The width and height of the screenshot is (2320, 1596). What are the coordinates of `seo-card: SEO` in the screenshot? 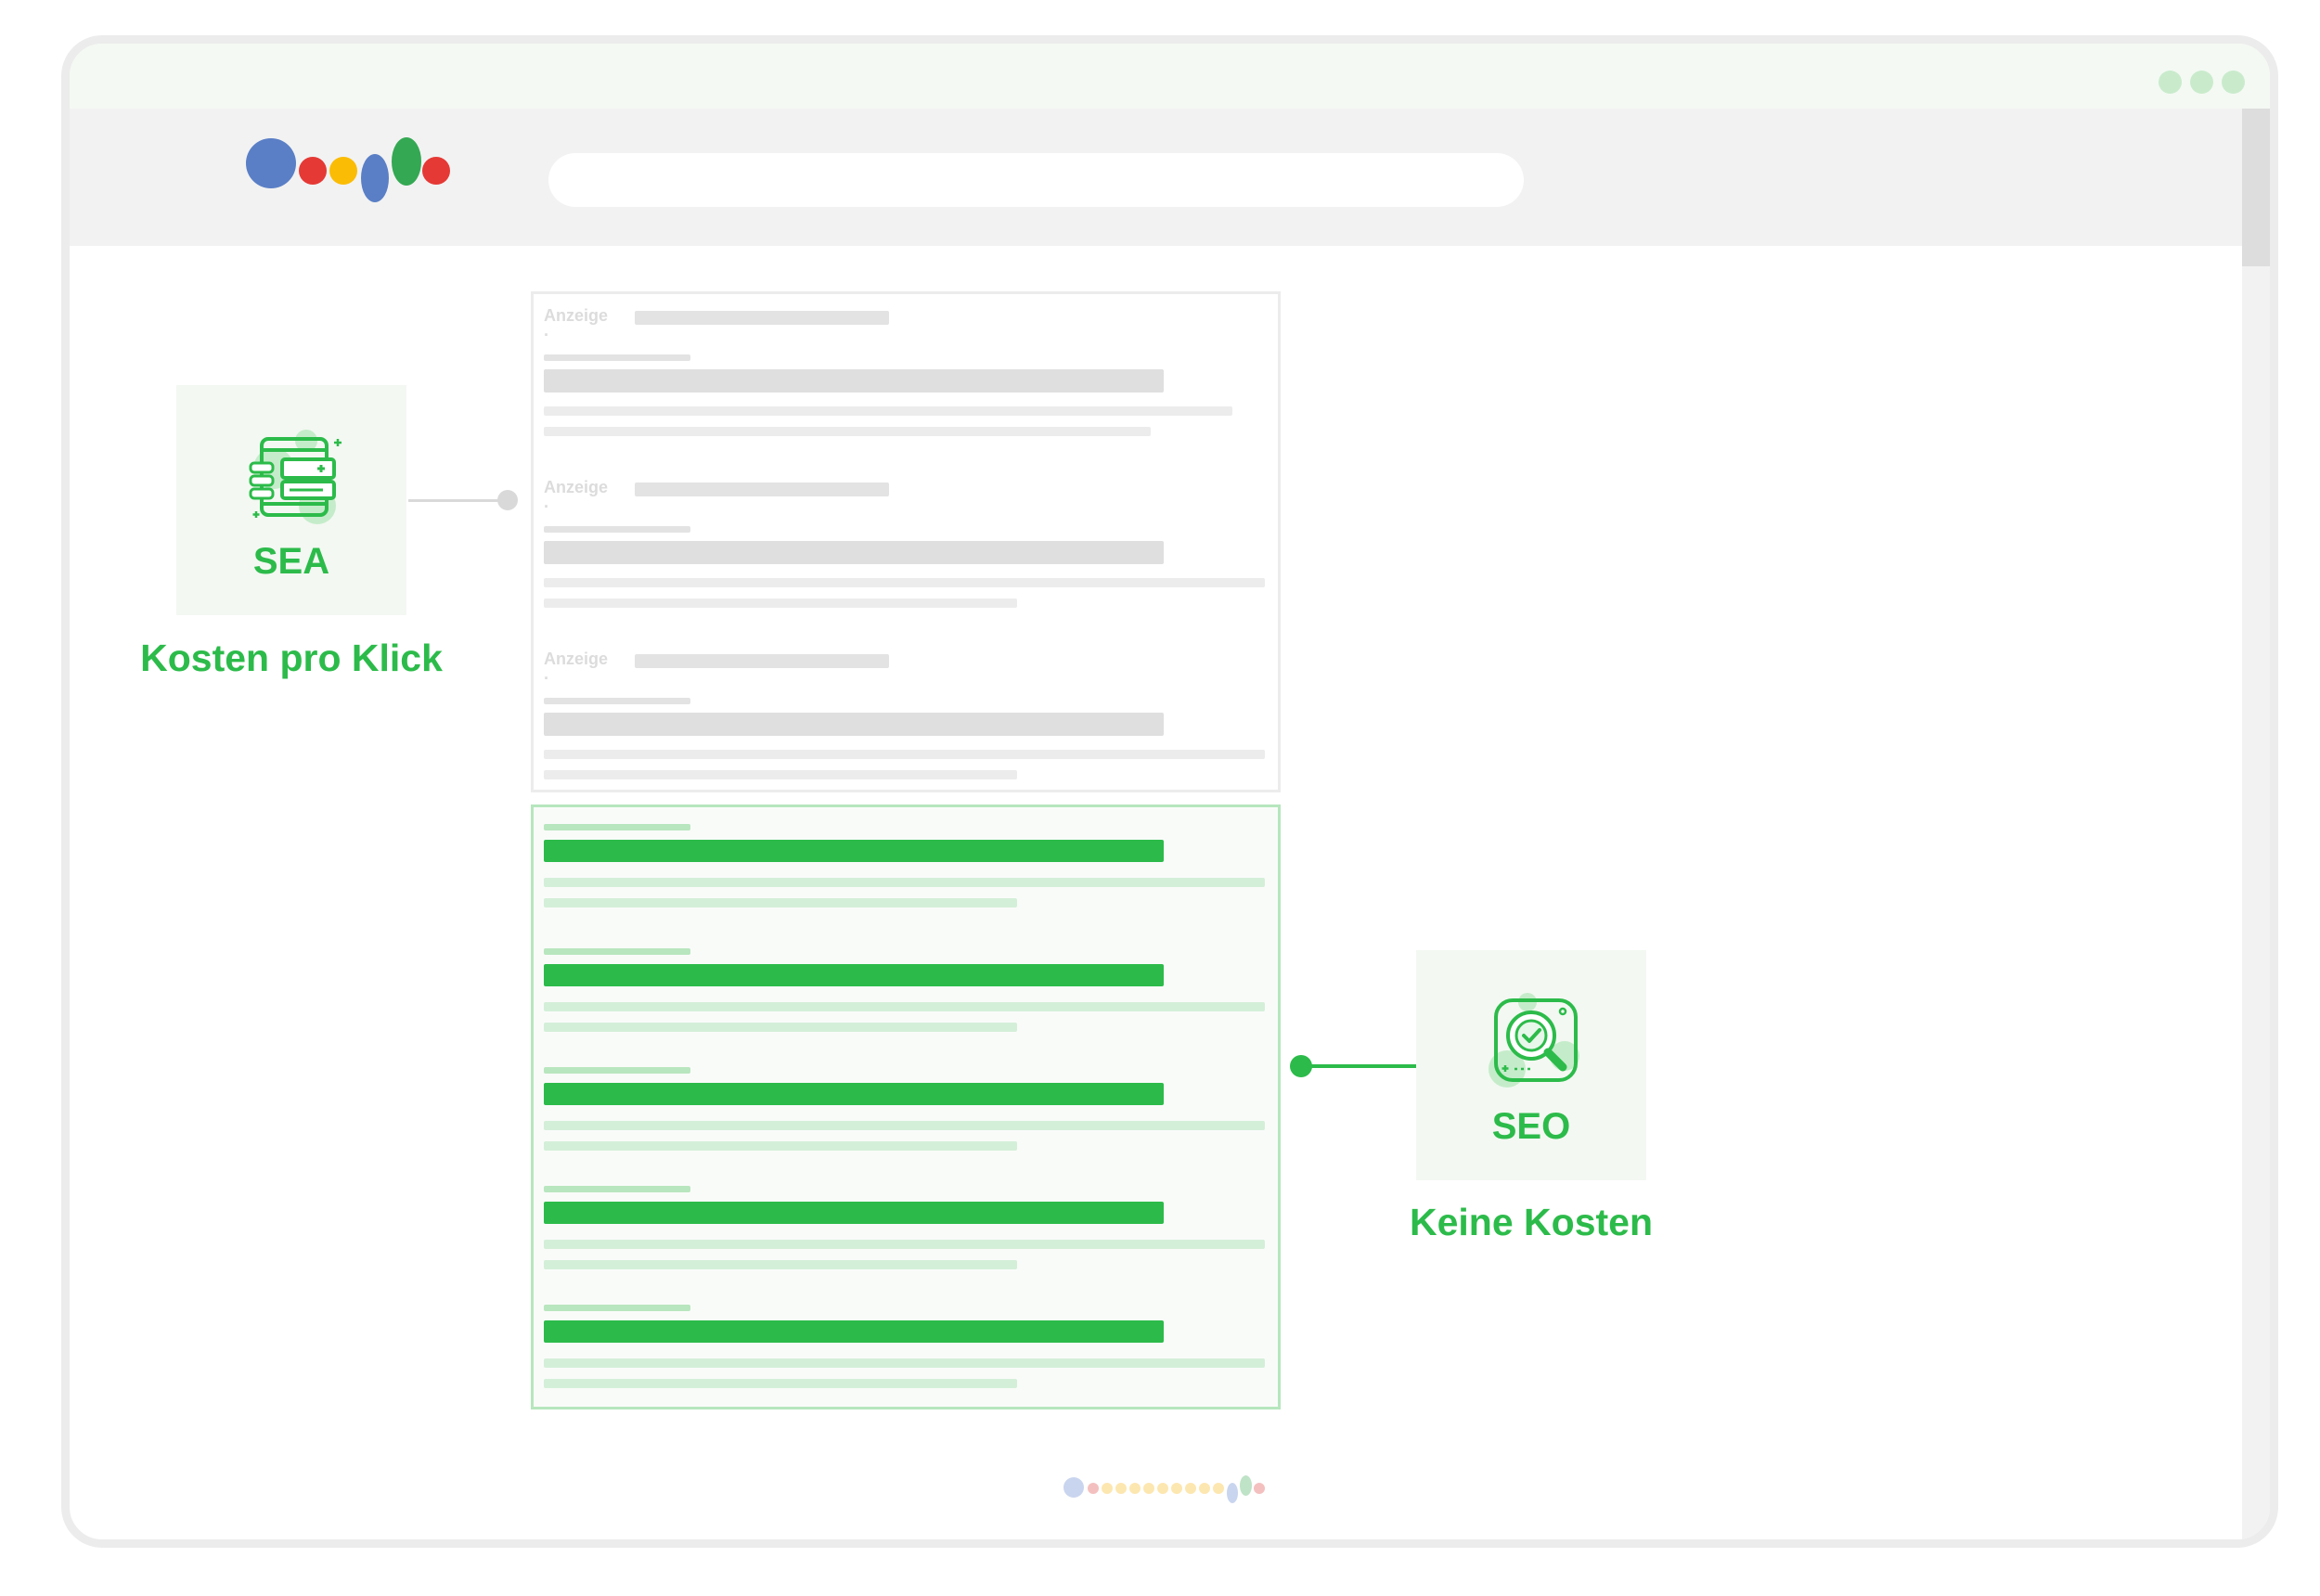 It's located at (1531, 1065).